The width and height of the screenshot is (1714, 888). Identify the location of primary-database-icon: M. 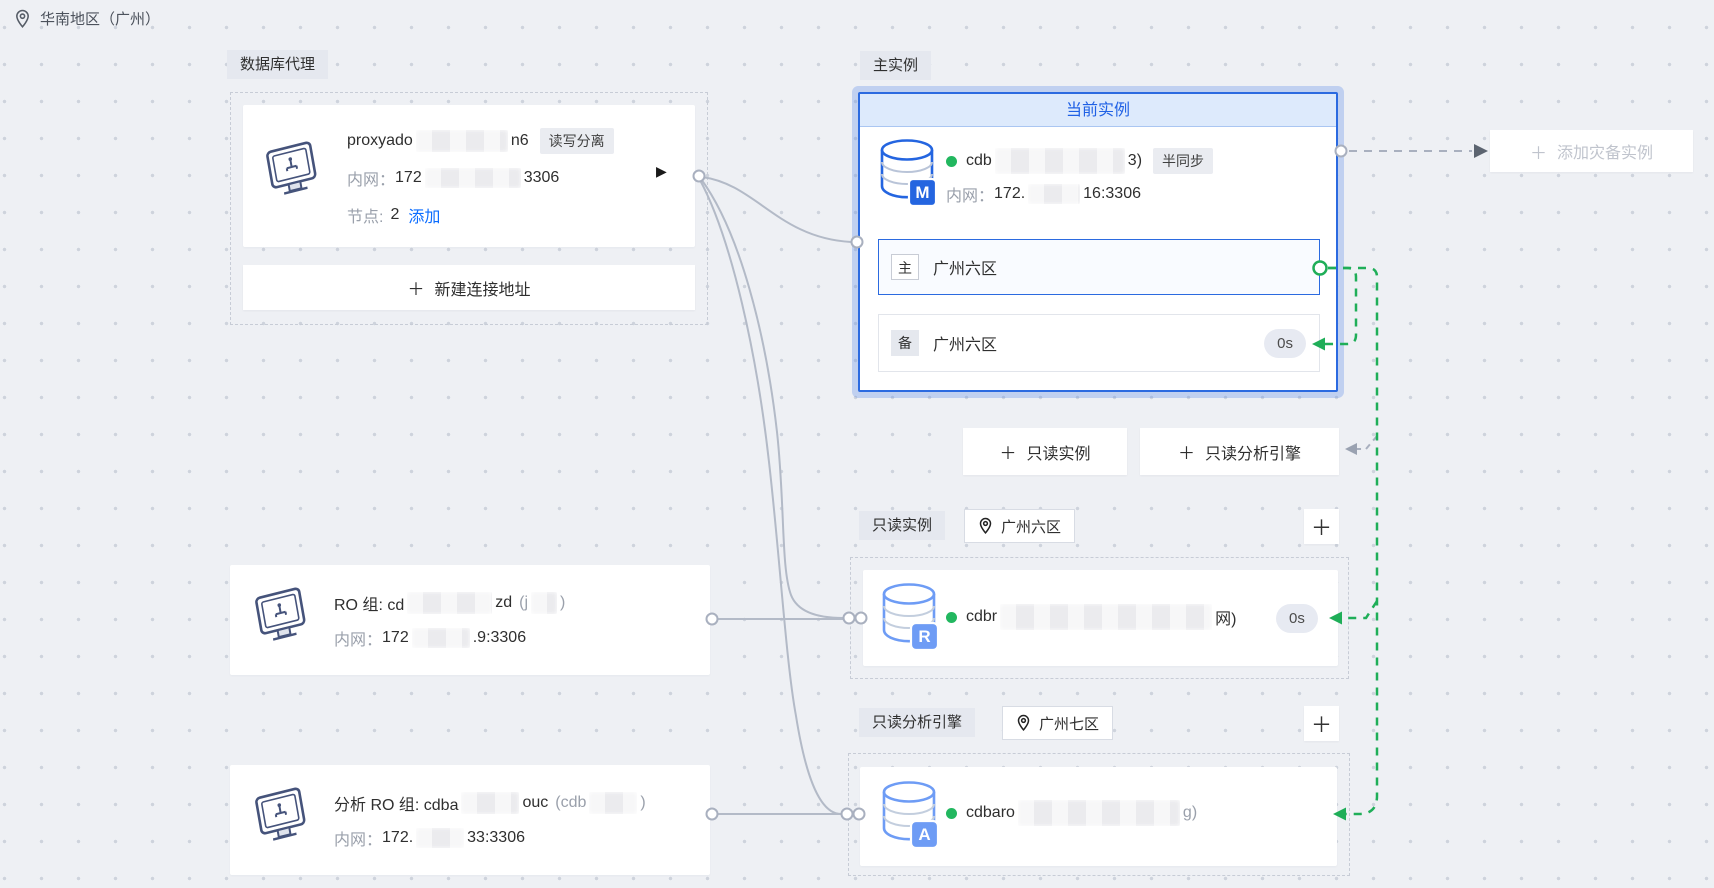
(909, 173).